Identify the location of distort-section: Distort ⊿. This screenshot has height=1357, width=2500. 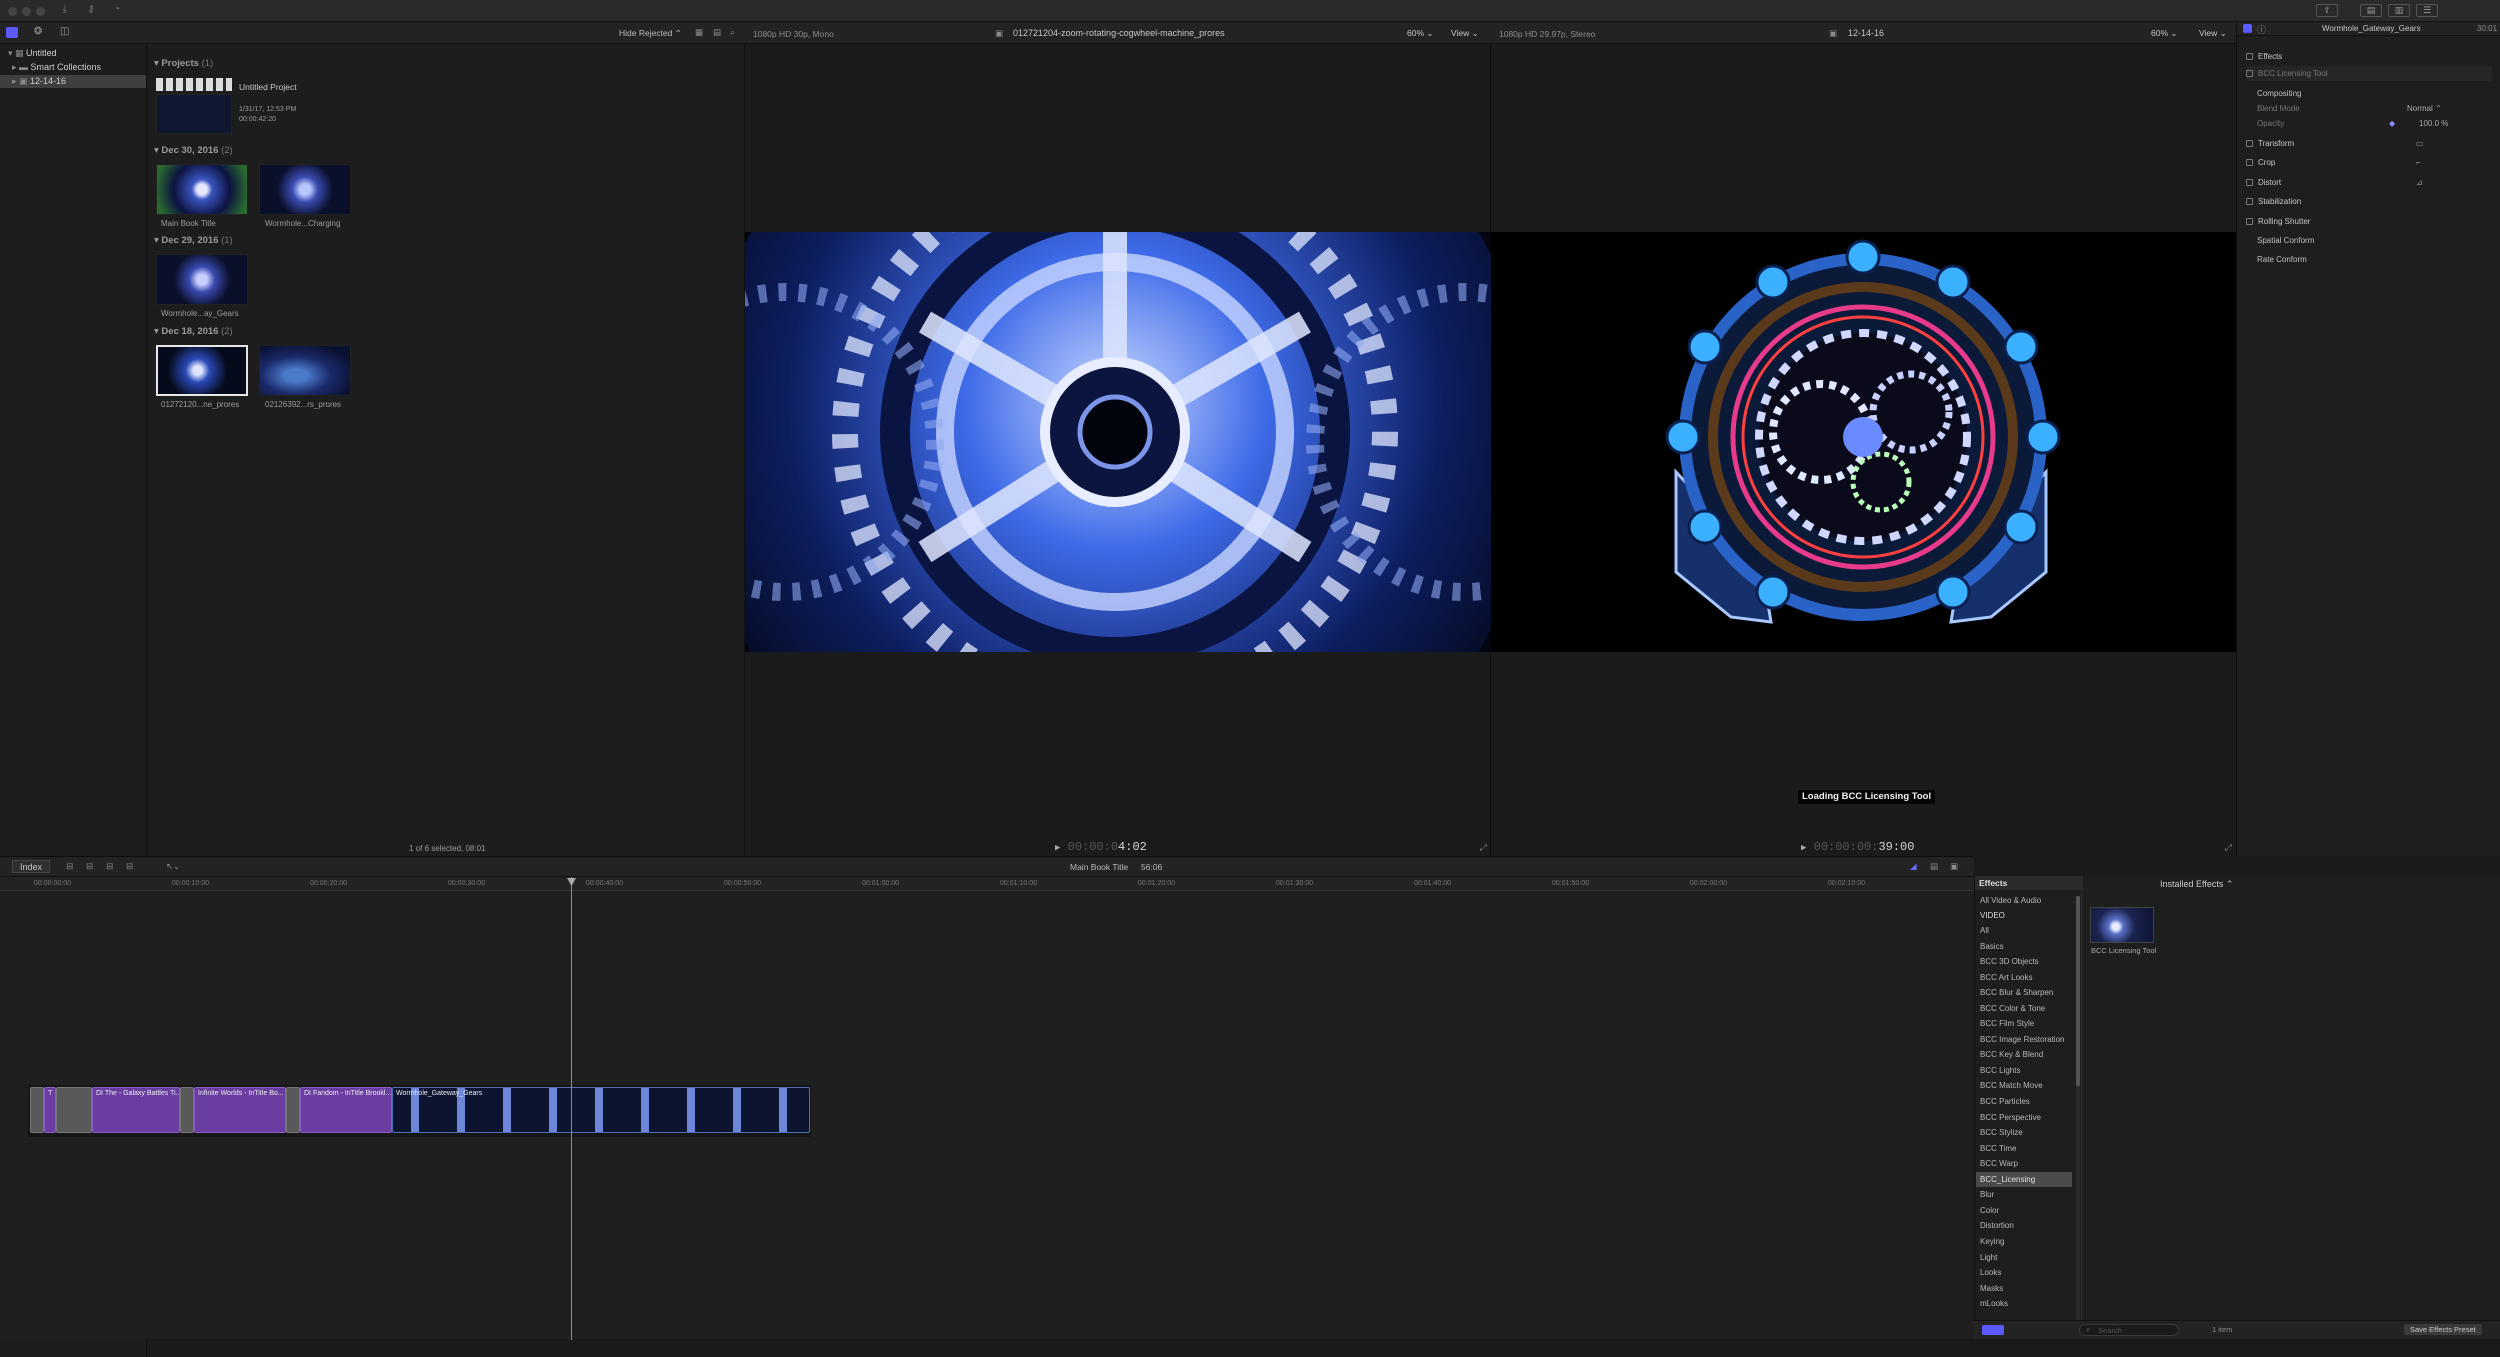
(2368, 182).